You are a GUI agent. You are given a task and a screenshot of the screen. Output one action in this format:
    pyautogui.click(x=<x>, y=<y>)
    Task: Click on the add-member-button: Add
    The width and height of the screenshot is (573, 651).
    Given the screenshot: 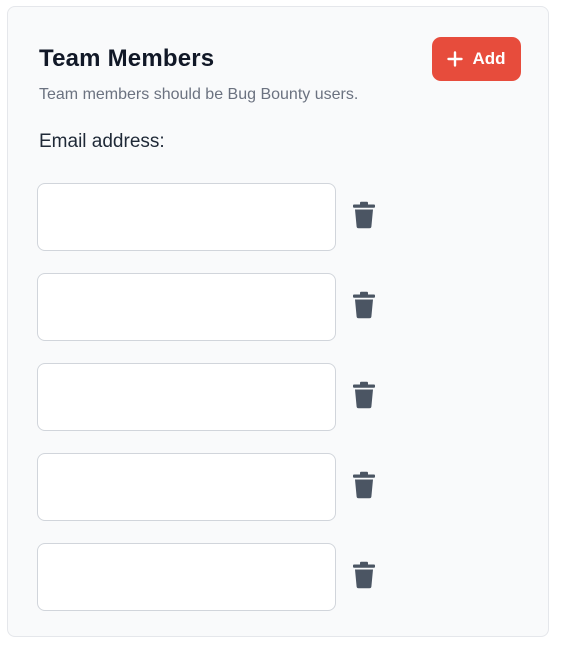 What is the action you would take?
    pyautogui.click(x=476, y=59)
    